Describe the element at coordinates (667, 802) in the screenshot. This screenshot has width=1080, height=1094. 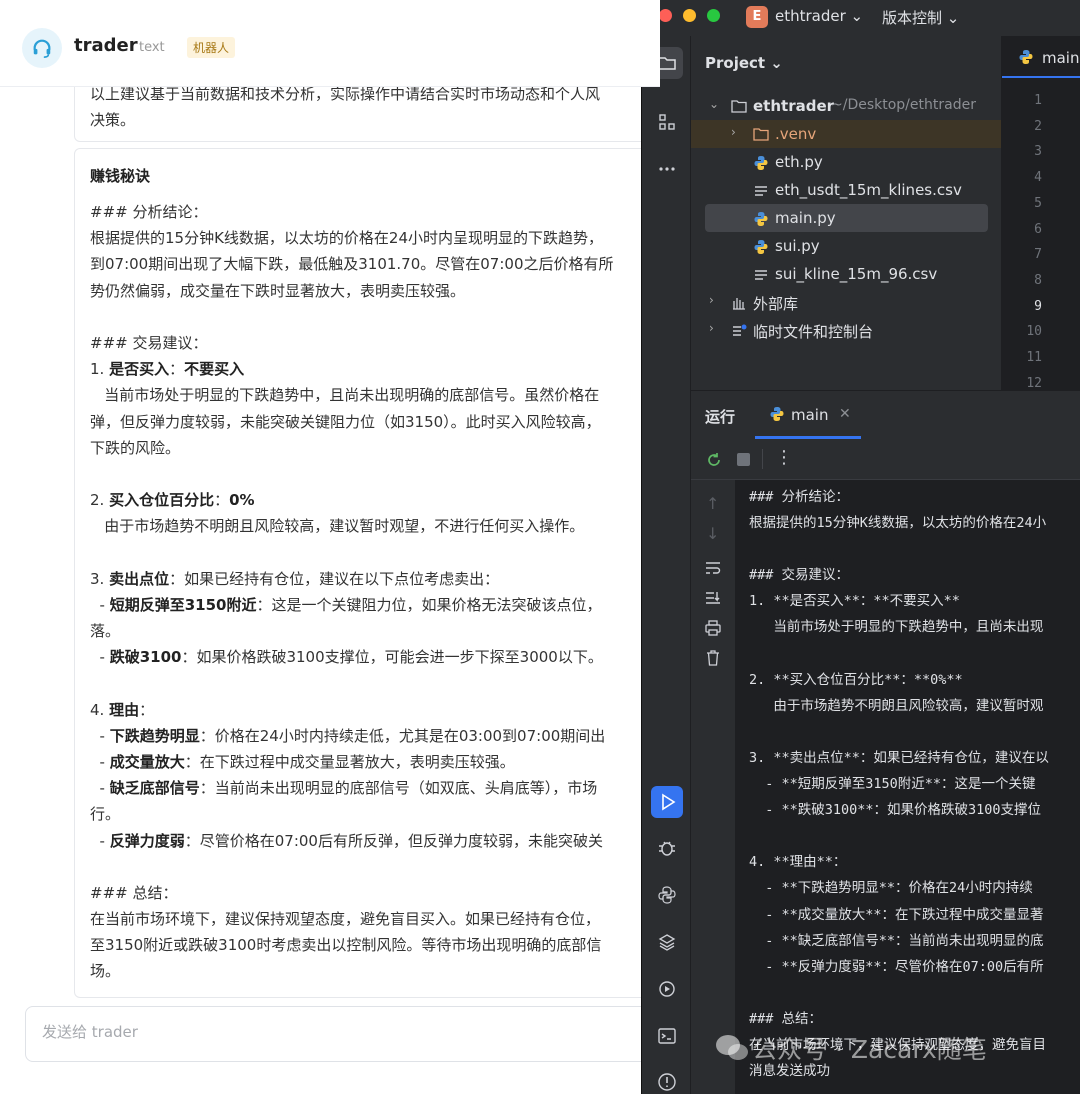
I see `run-tool-button` at that location.